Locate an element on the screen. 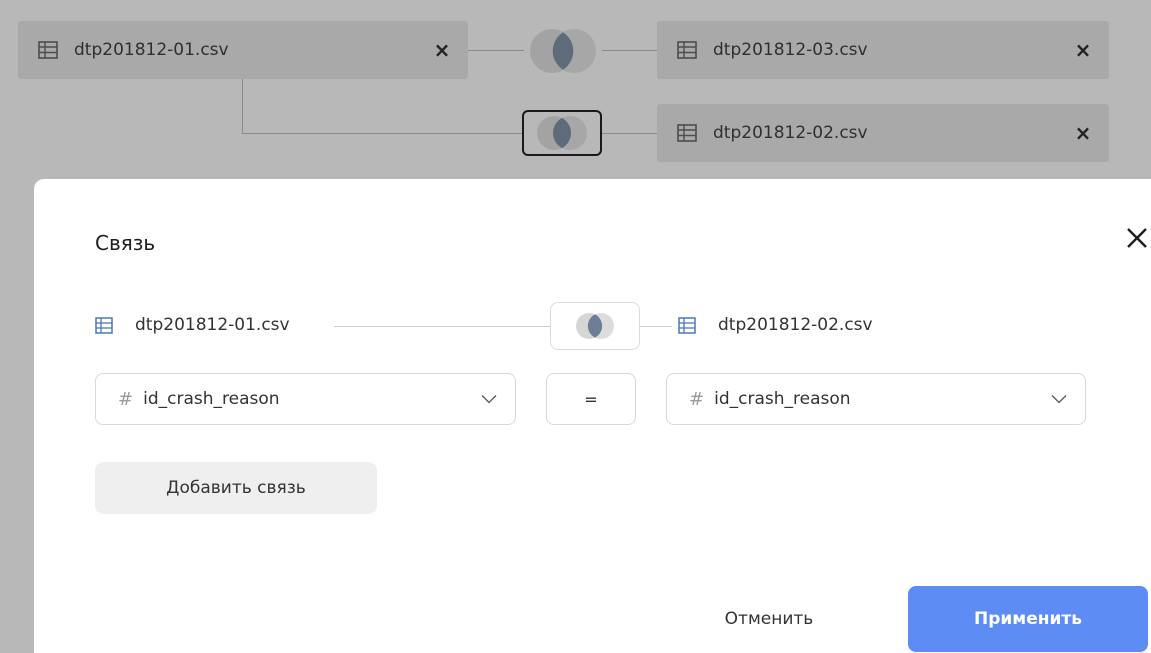 The width and height of the screenshot is (1151, 653). add-link-button: Добавить связь is located at coordinates (236, 488).